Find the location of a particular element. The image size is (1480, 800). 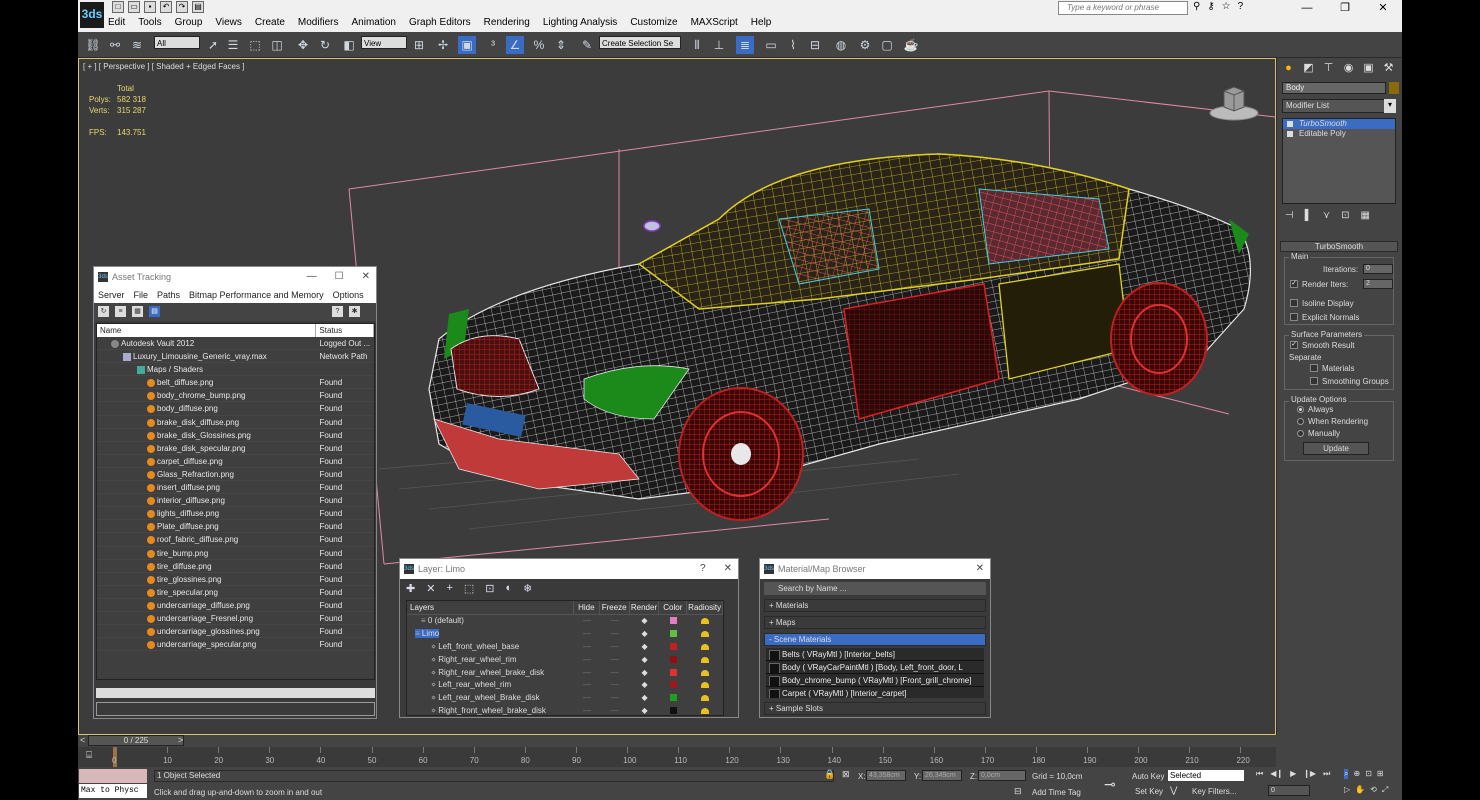

menu-create: Create is located at coordinates (270, 22).